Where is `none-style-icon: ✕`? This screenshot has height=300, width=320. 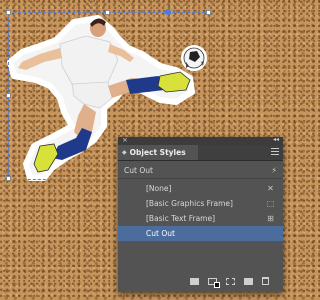
none-style-icon: ✕ is located at coordinates (270, 188).